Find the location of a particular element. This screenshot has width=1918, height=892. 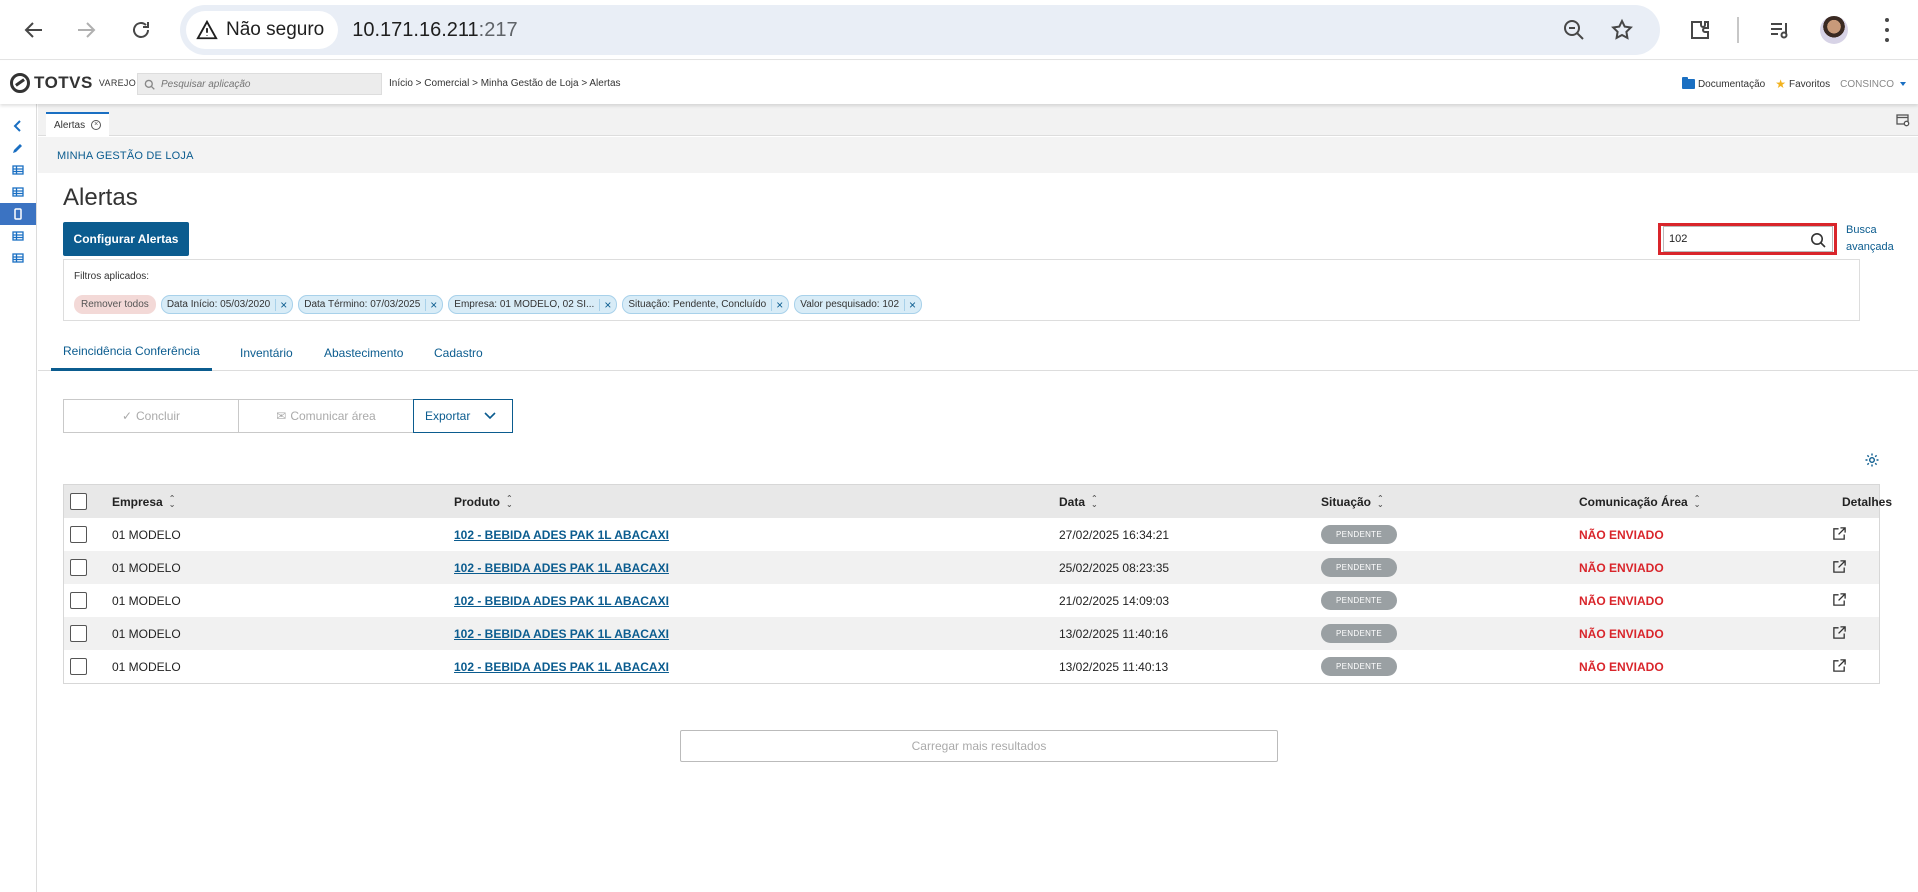

back-icon is located at coordinates (34, 30).